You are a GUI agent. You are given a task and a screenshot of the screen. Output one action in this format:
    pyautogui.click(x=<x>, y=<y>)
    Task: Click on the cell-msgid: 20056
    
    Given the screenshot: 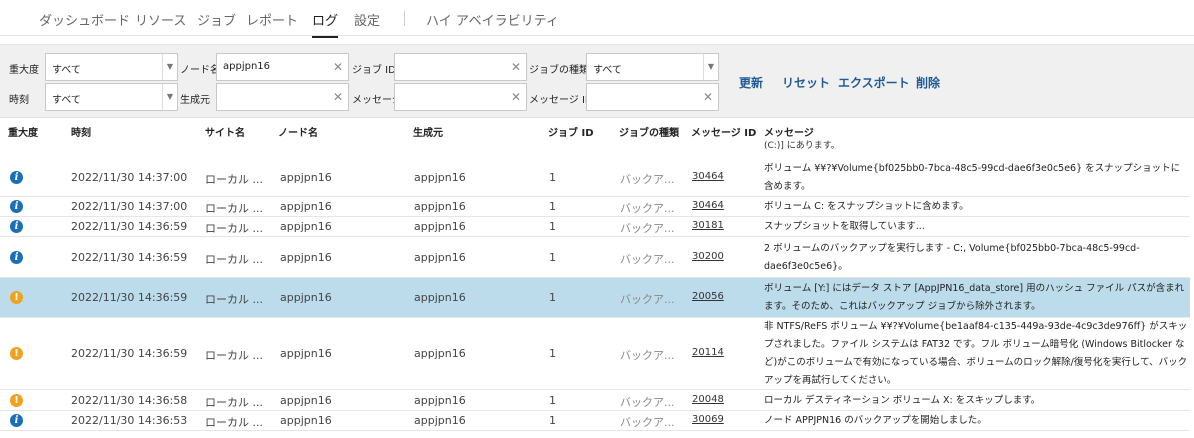 What is the action you would take?
    pyautogui.click(x=725, y=296)
    